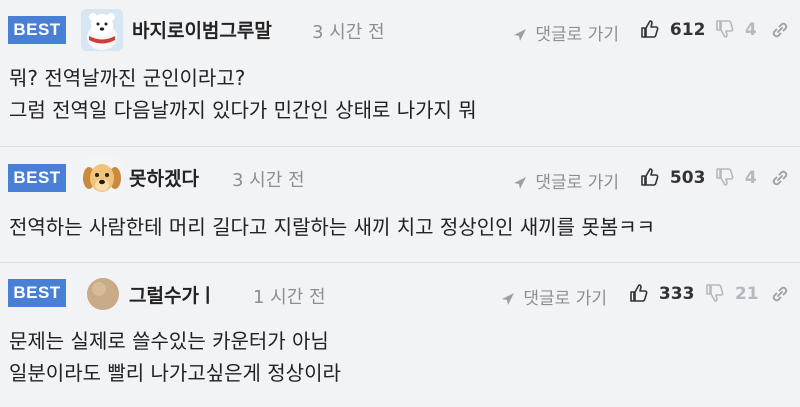 This screenshot has height=407, width=800. Describe the element at coordinates (127, 78) in the screenshot. I see `comment-line: 뭐? 전역날까진 군인이라고?` at that location.